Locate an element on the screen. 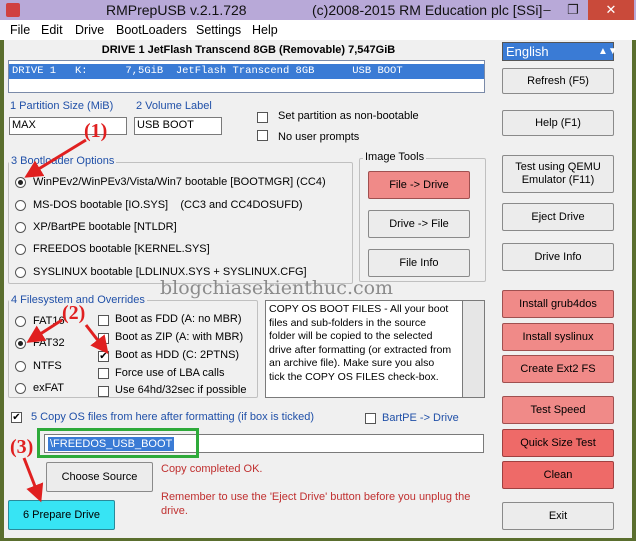  annotation-arrows is located at coordinates (65, 320).